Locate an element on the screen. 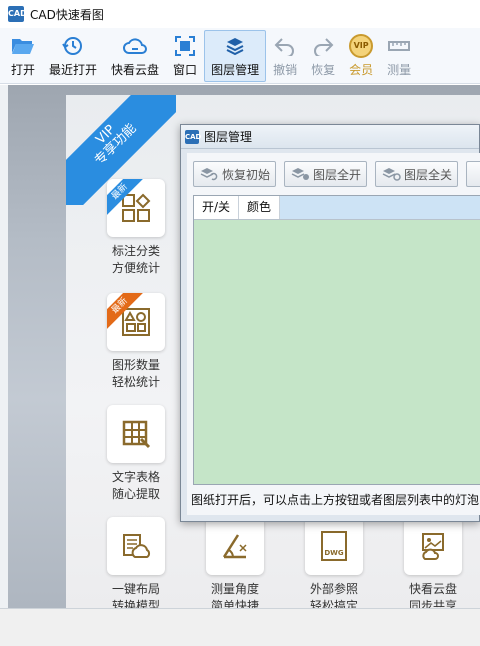  all-layers-on-label: 图层全开 is located at coordinates (337, 174).